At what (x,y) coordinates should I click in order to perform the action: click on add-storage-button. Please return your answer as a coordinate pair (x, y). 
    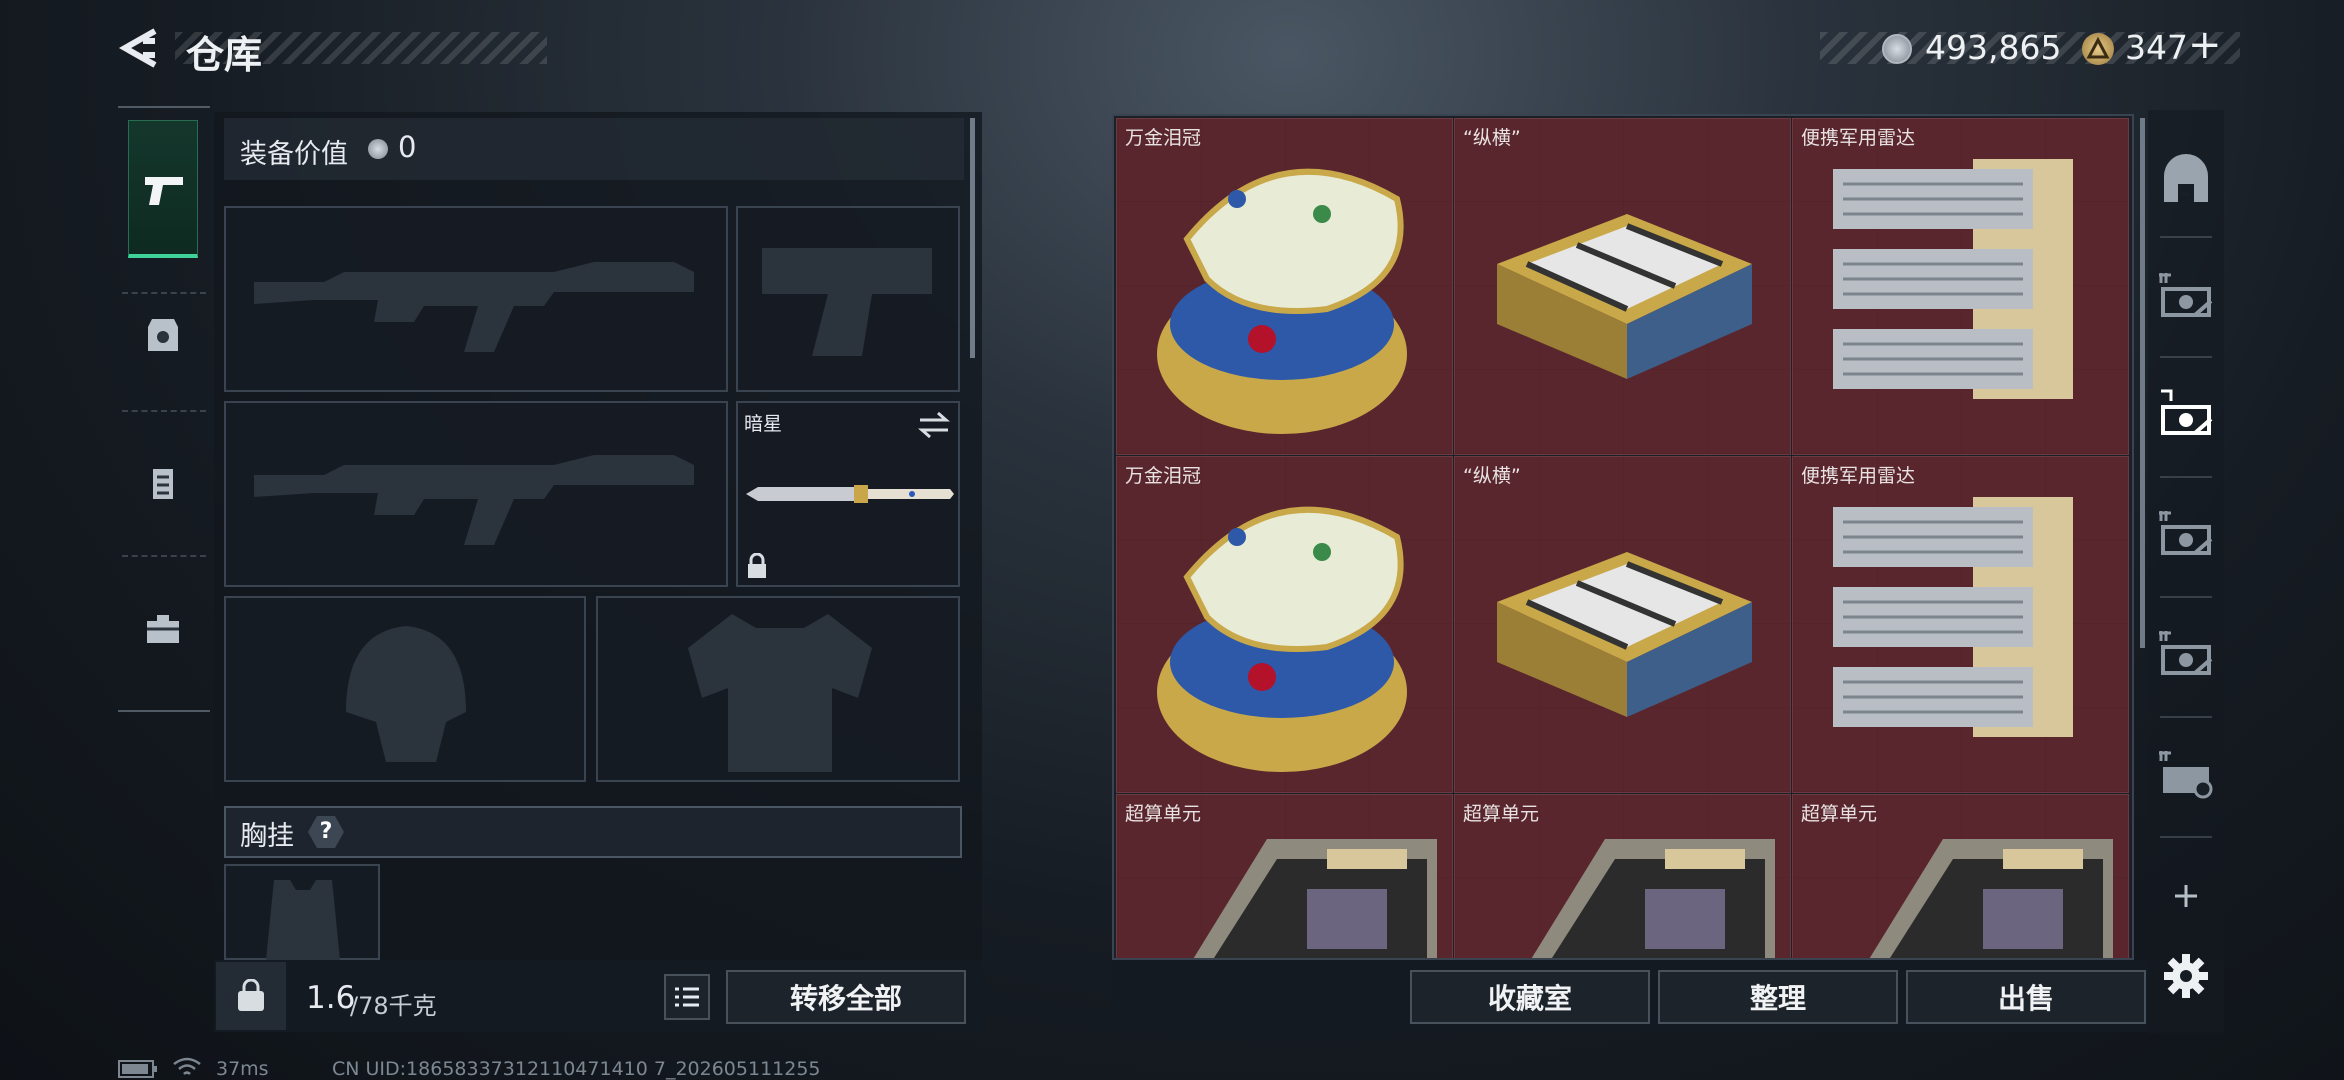
    Looking at the image, I should click on (2186, 896).